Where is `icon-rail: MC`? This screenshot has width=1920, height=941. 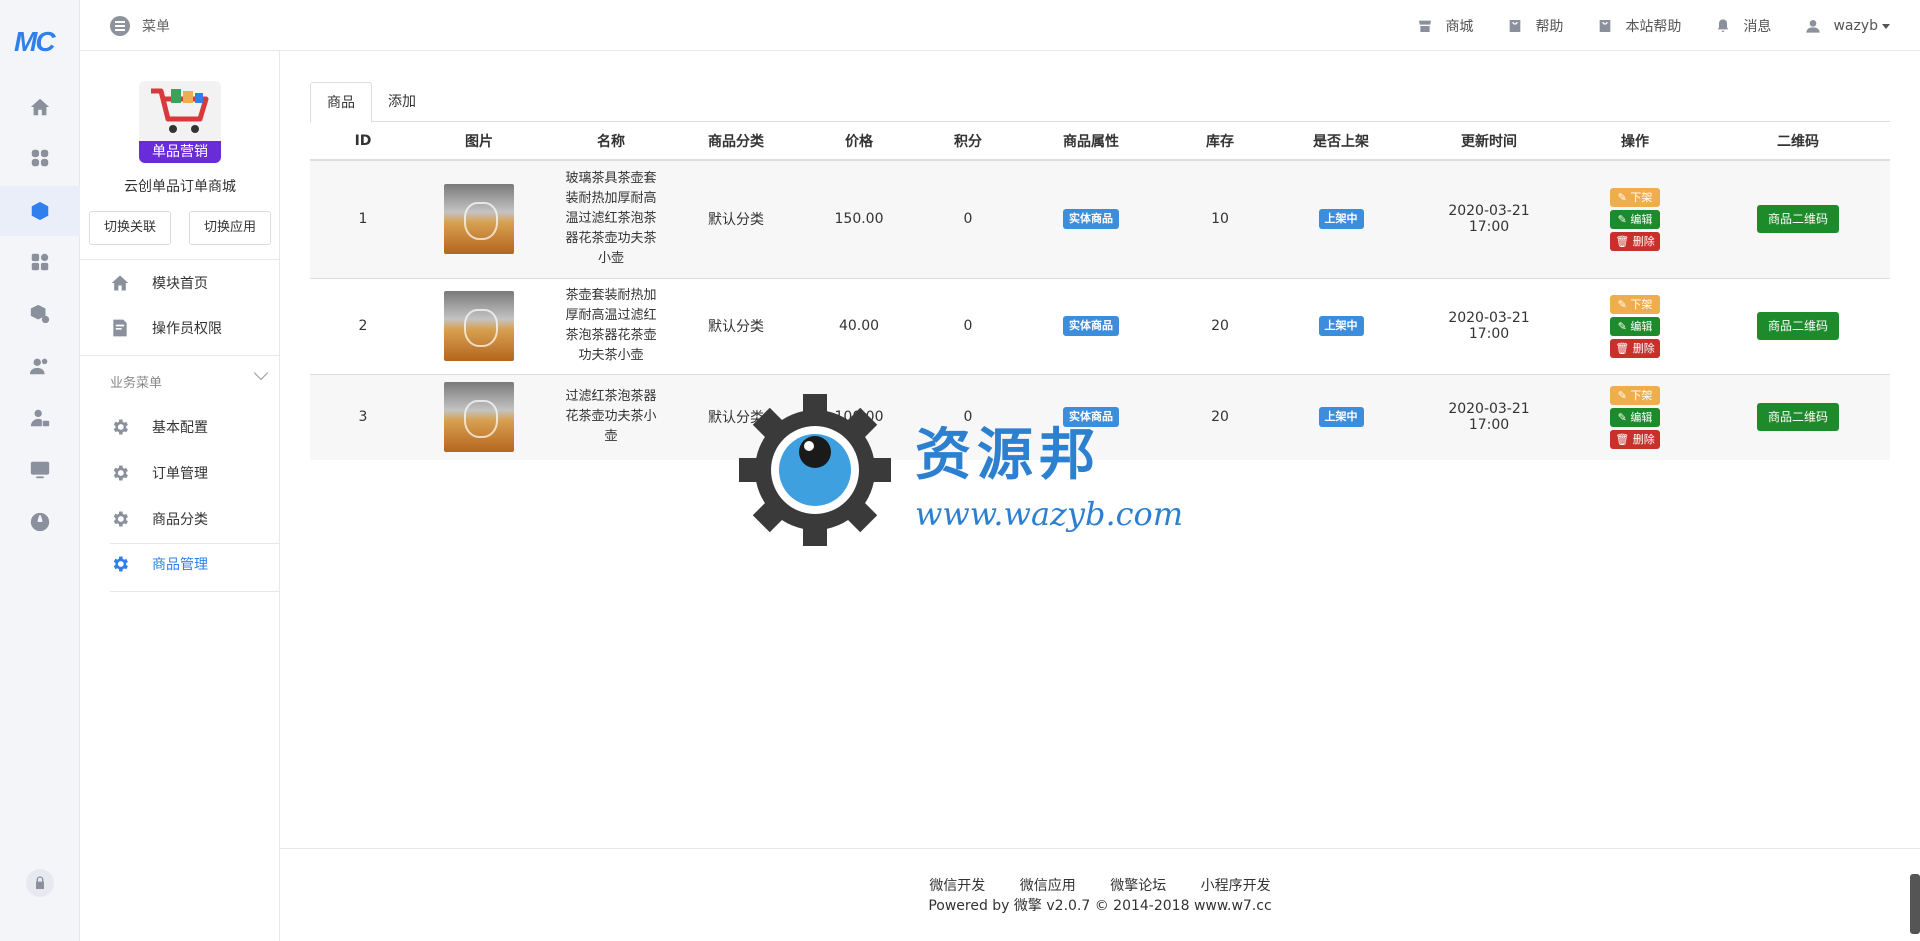
icon-rail: MC is located at coordinates (40, 470).